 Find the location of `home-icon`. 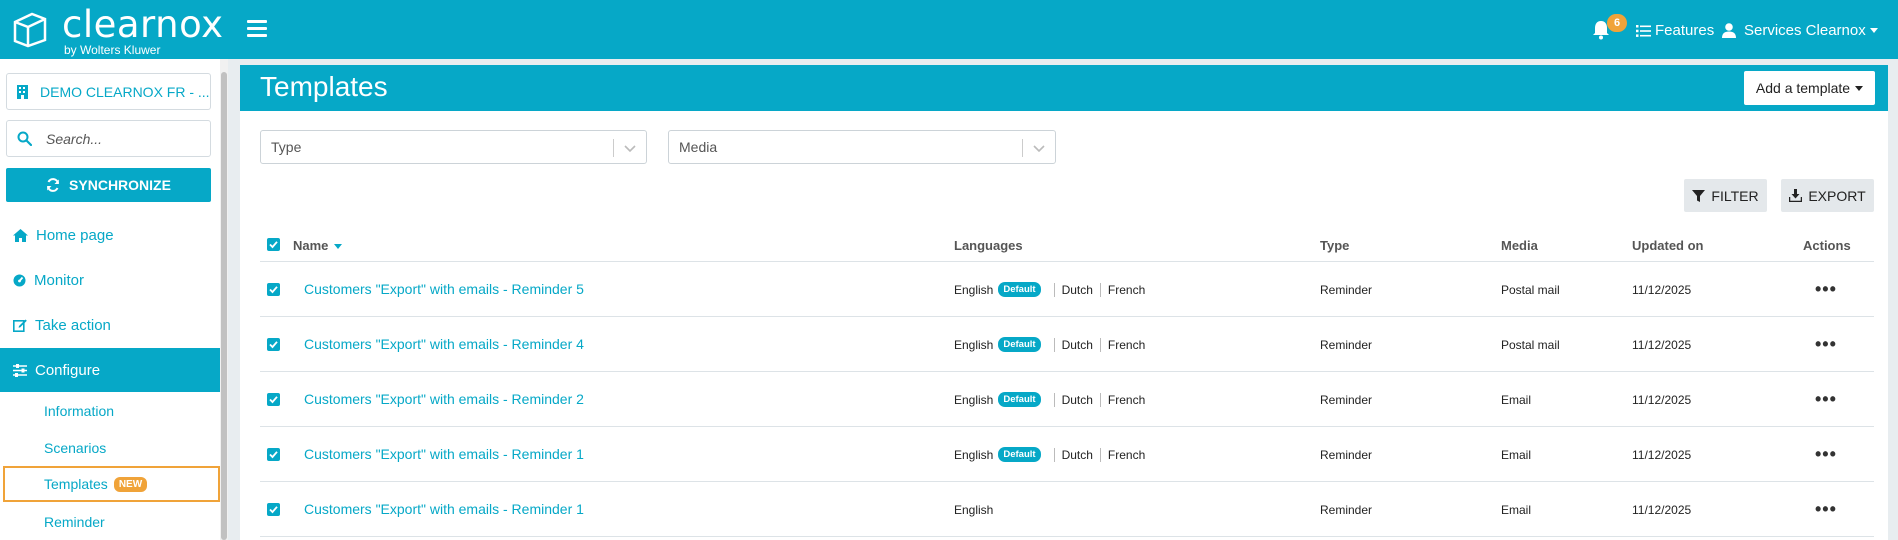

home-icon is located at coordinates (20, 235).